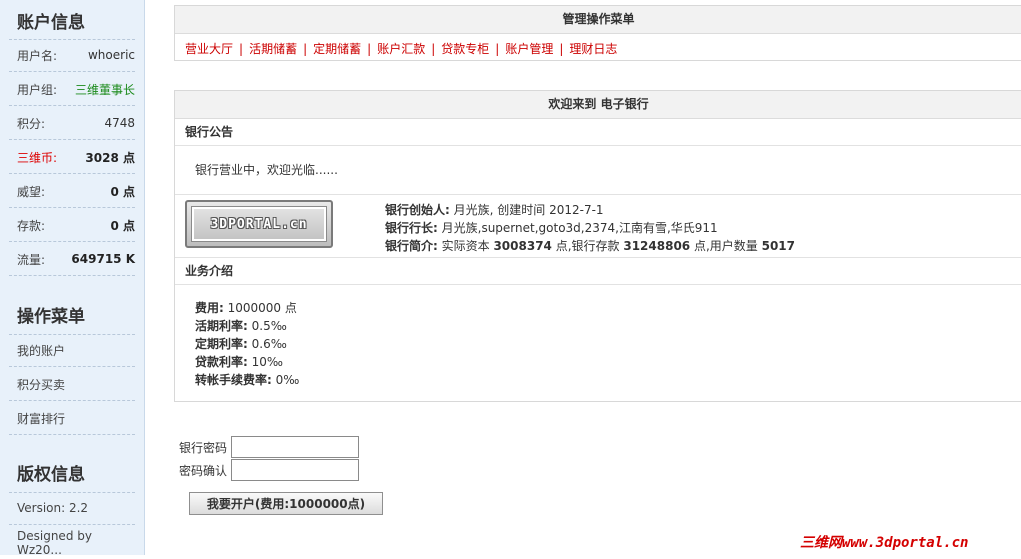 The width and height of the screenshot is (1021, 559). What do you see at coordinates (111, 55) in the screenshot?
I see `username-value: whoeric` at bounding box center [111, 55].